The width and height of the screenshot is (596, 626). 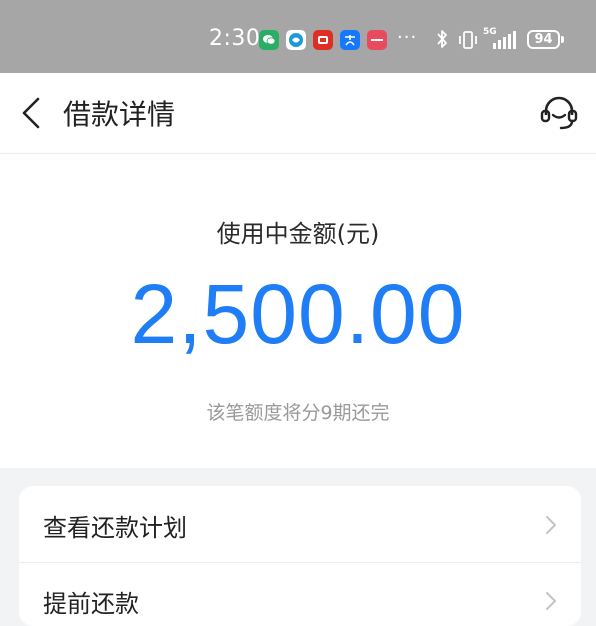 What do you see at coordinates (407, 37) in the screenshot?
I see `more-notifications-indicator: ···` at bounding box center [407, 37].